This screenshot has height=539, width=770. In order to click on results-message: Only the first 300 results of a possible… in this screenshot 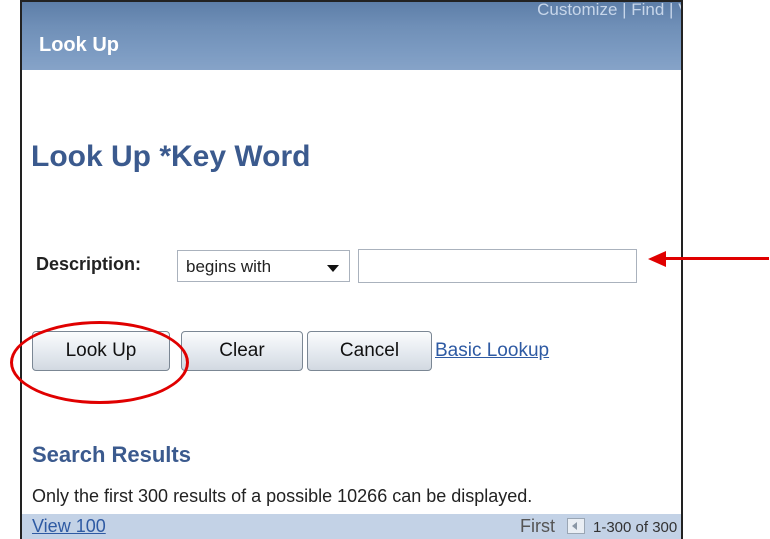, I will do `click(282, 496)`.